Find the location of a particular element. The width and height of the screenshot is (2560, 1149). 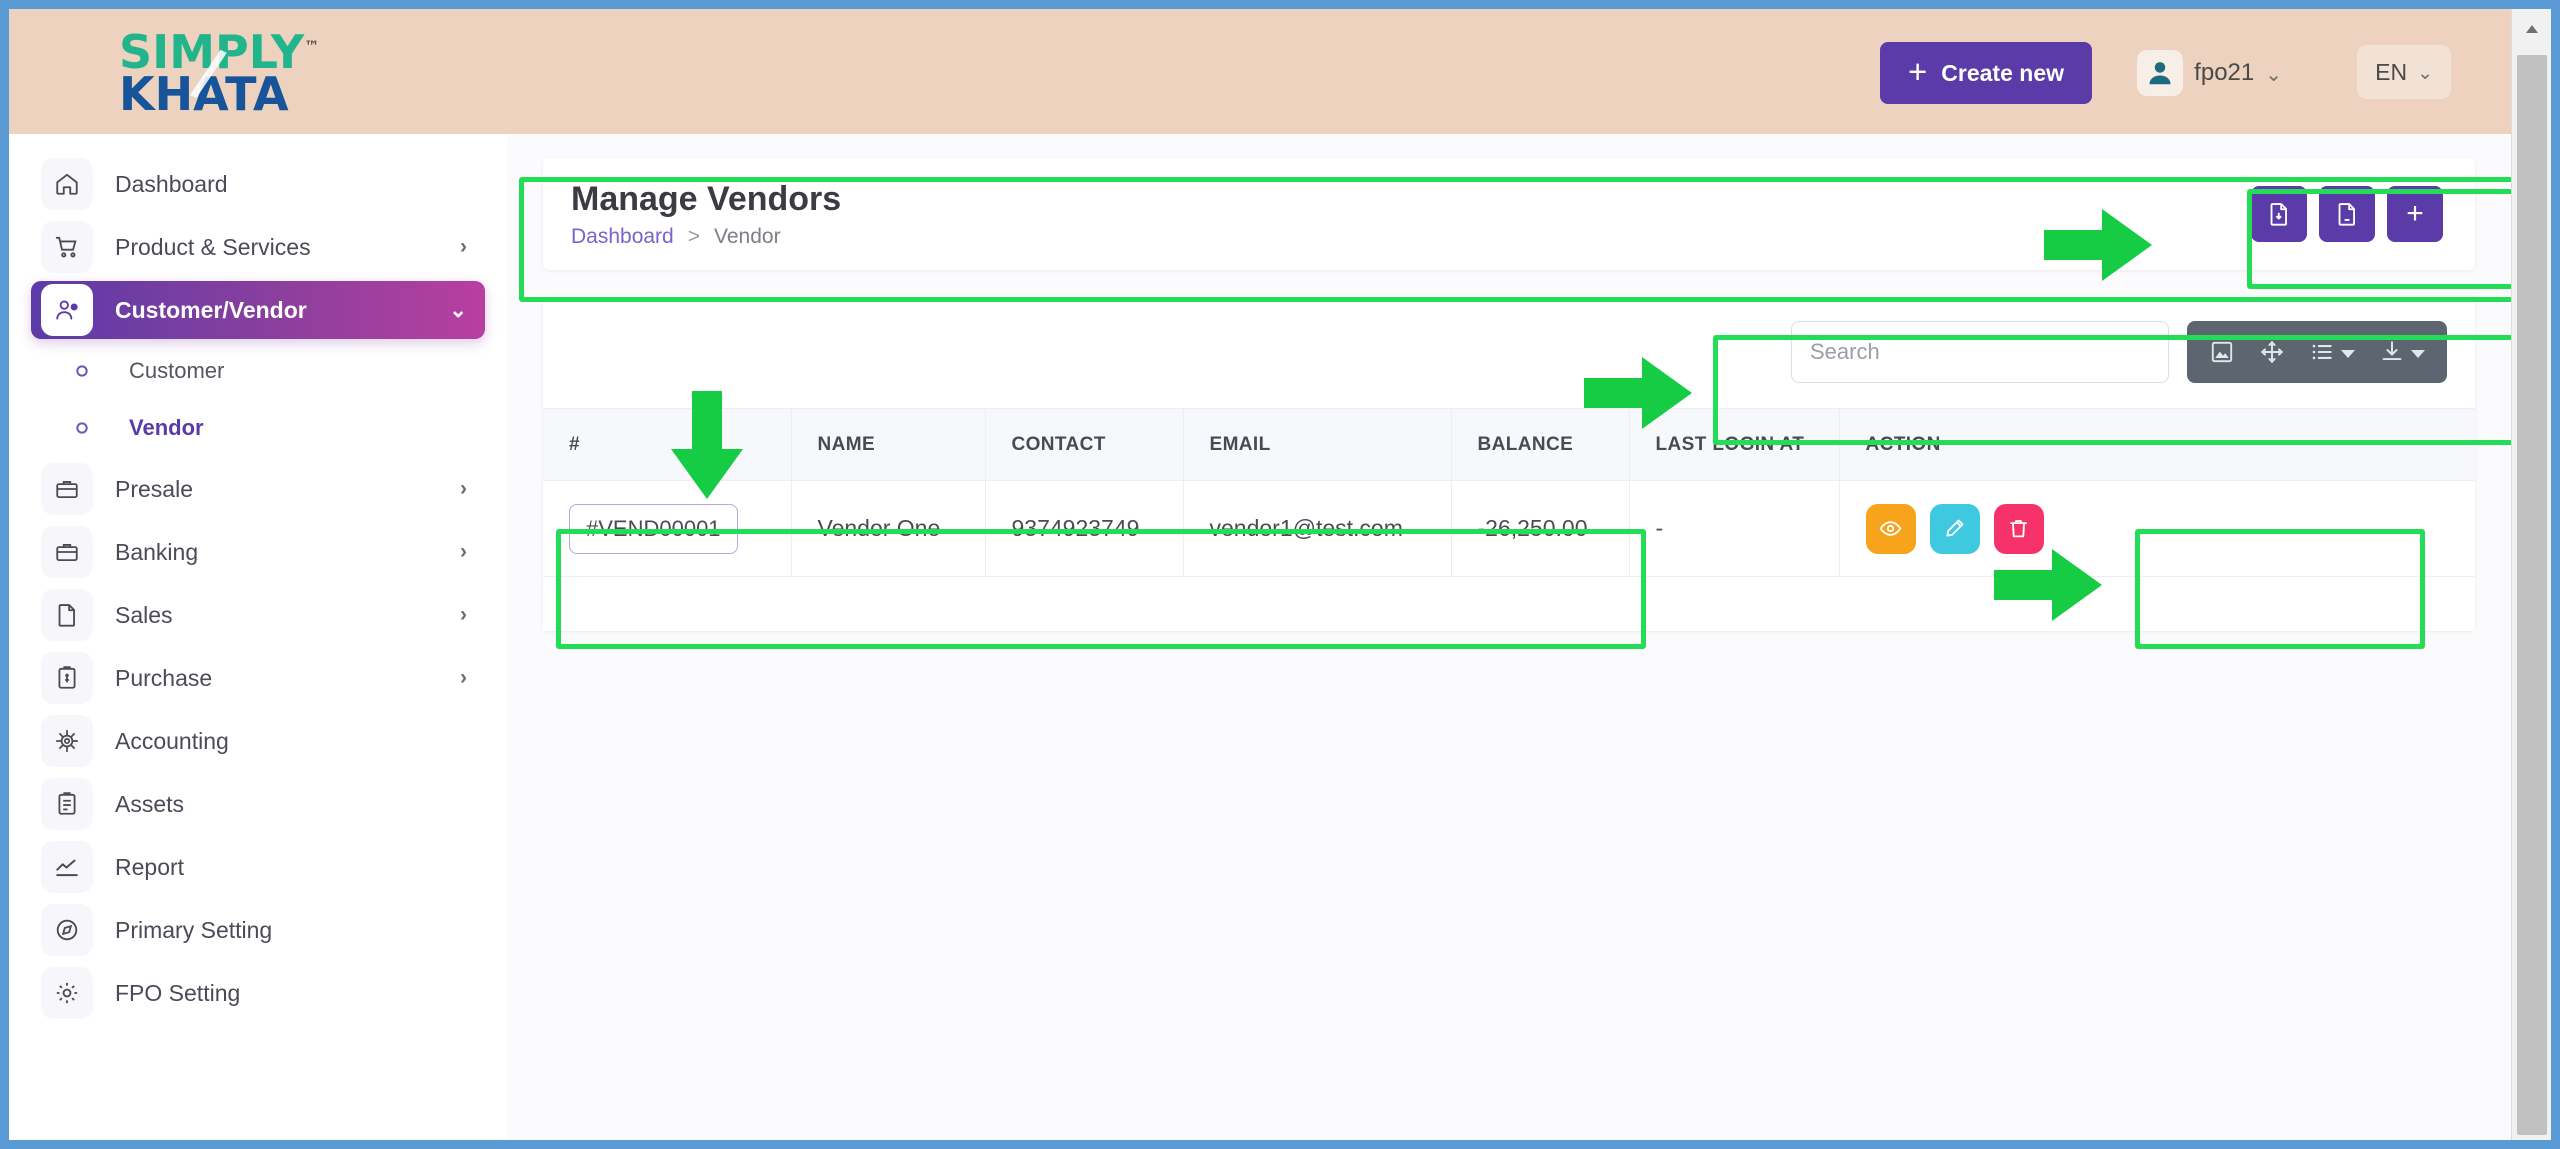

cell-name: Vendor One is located at coordinates (888, 528).